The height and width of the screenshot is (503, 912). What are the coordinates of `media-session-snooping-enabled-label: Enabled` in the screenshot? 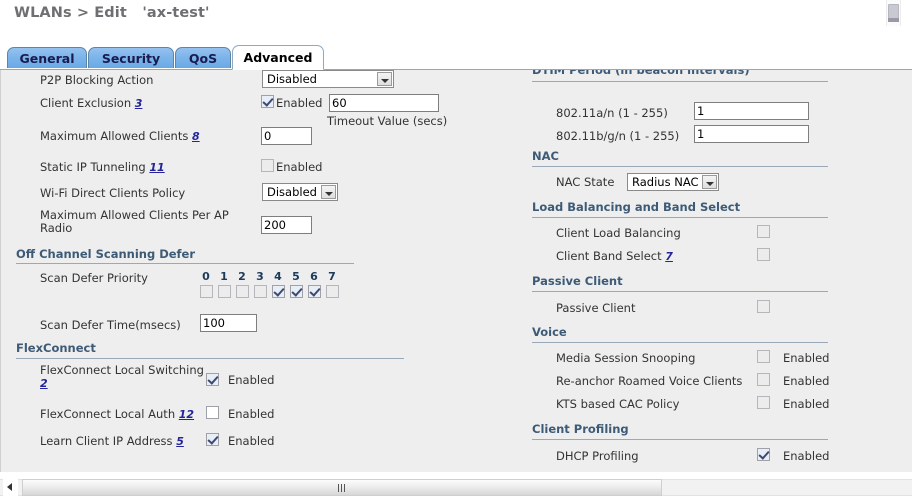 It's located at (806, 358).